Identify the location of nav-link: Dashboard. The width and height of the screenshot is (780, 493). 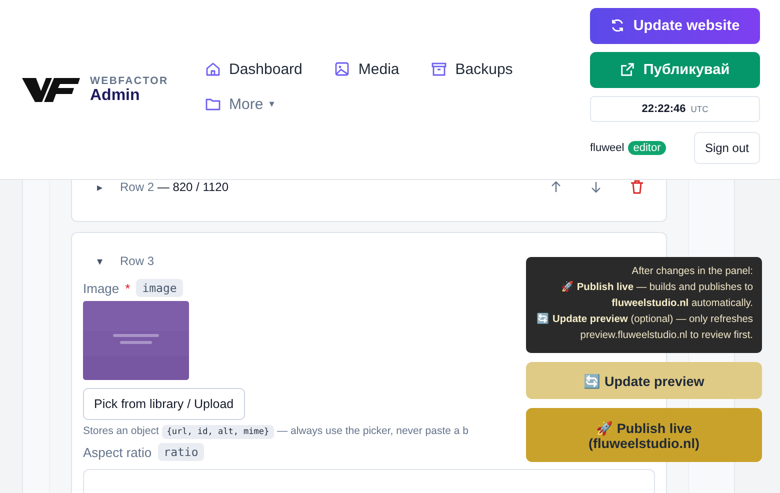
(253, 69).